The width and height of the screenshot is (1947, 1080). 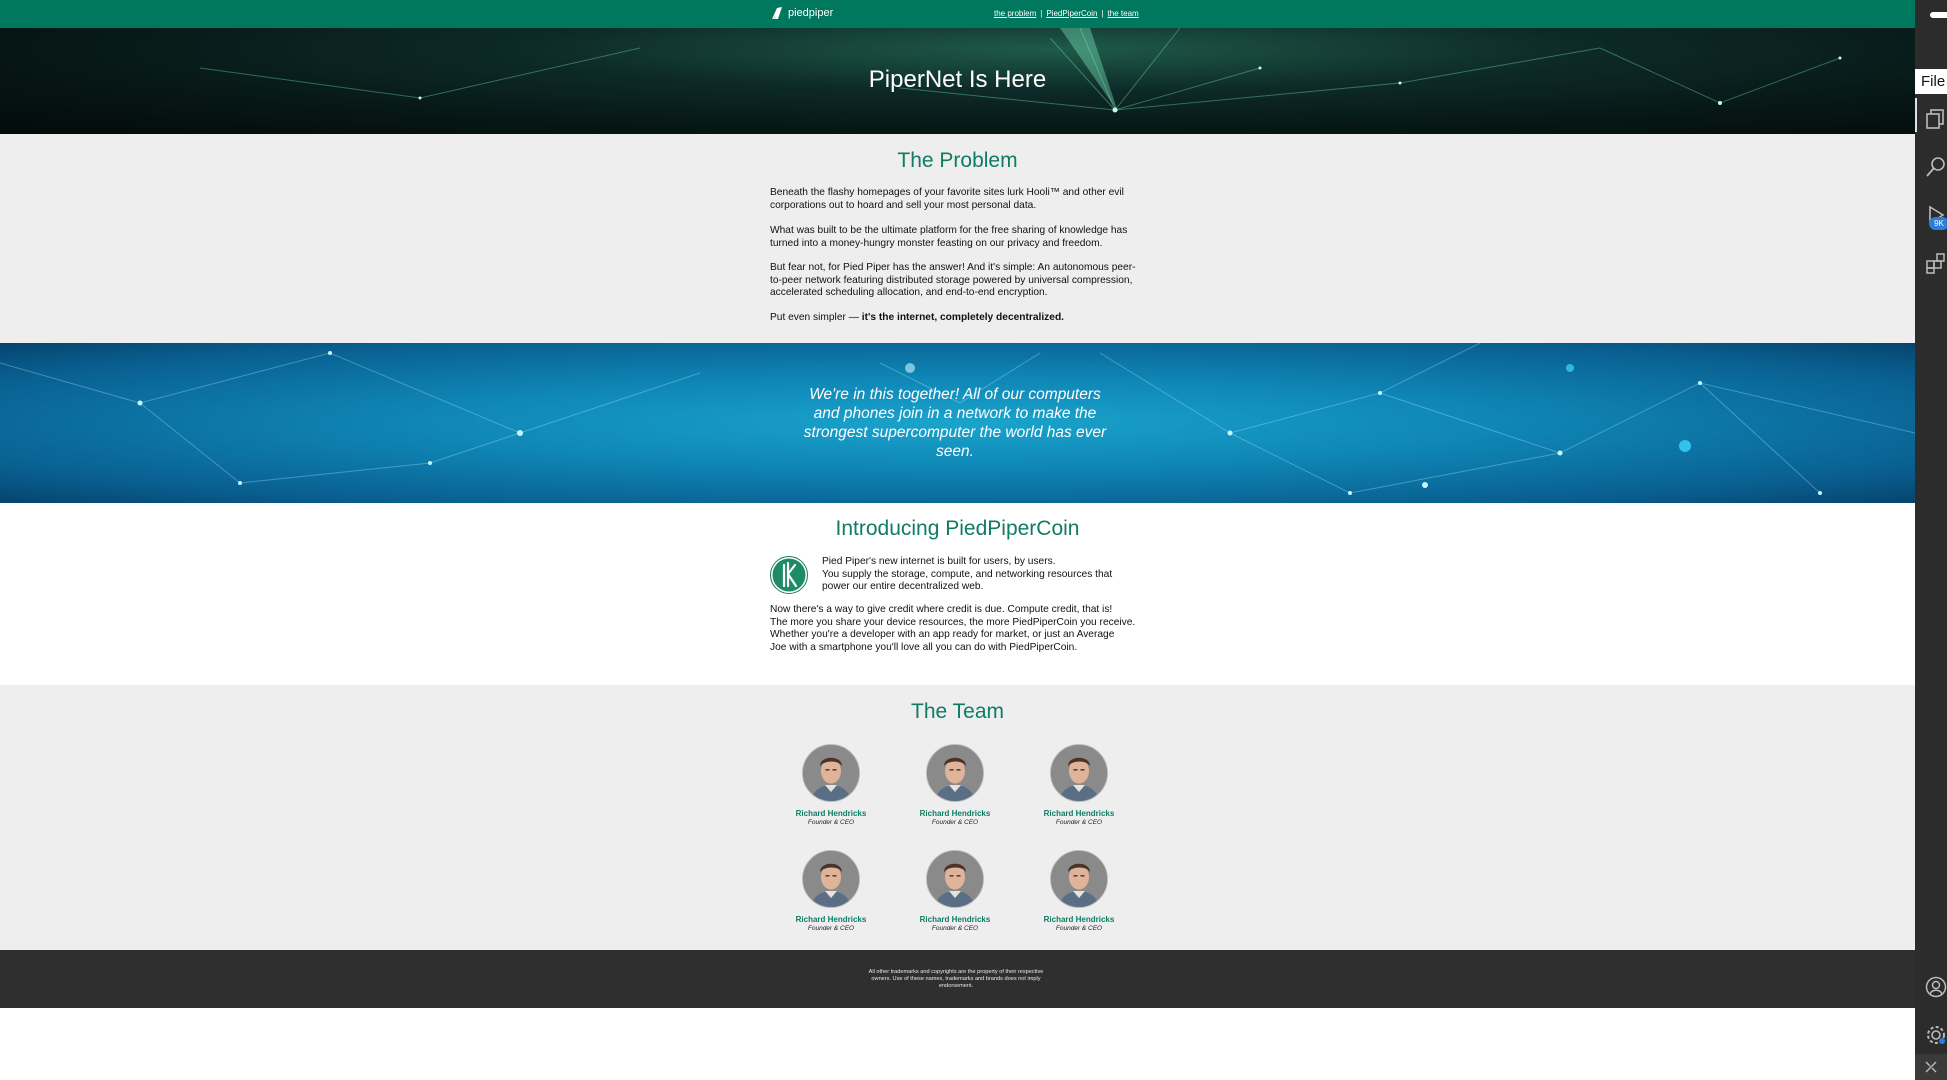 I want to click on nav-link-piedpipercoin: PiedPiperCoin, so click(x=1071, y=13).